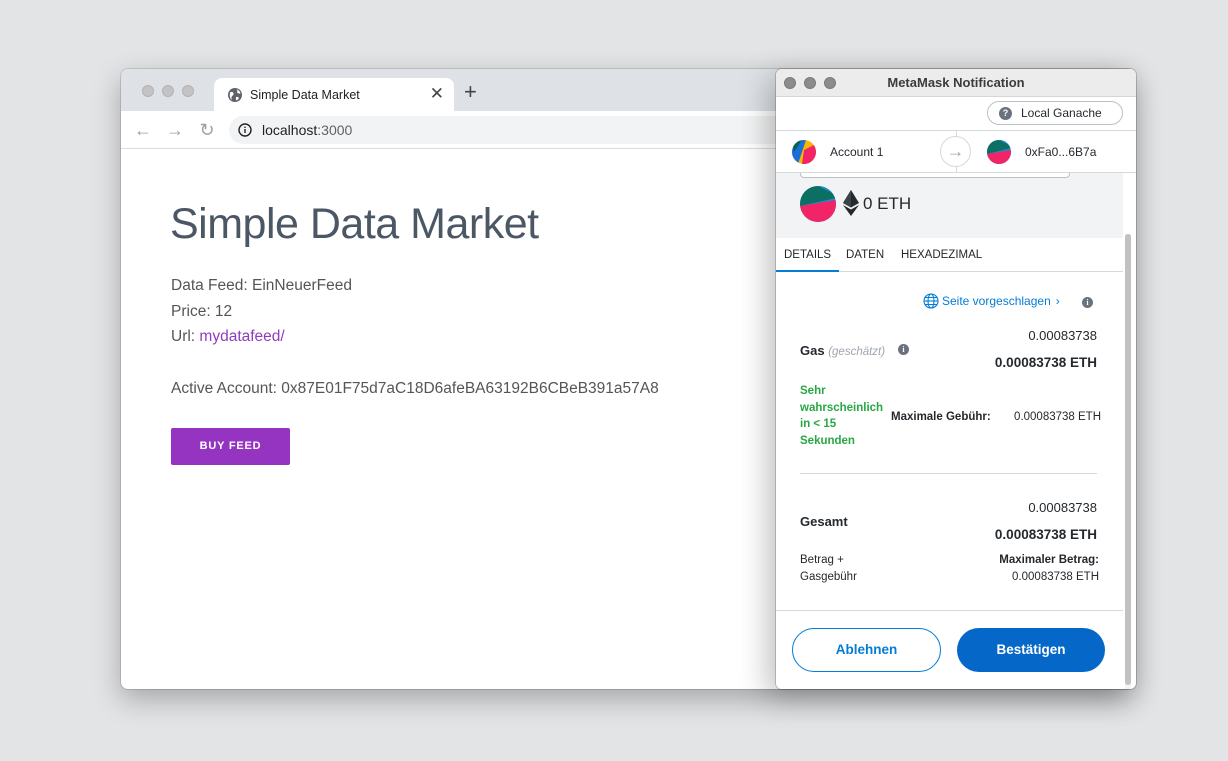 Image resolution: width=1228 pixels, height=761 pixels. I want to click on confirm-button: Bestätigen, so click(1031, 650).